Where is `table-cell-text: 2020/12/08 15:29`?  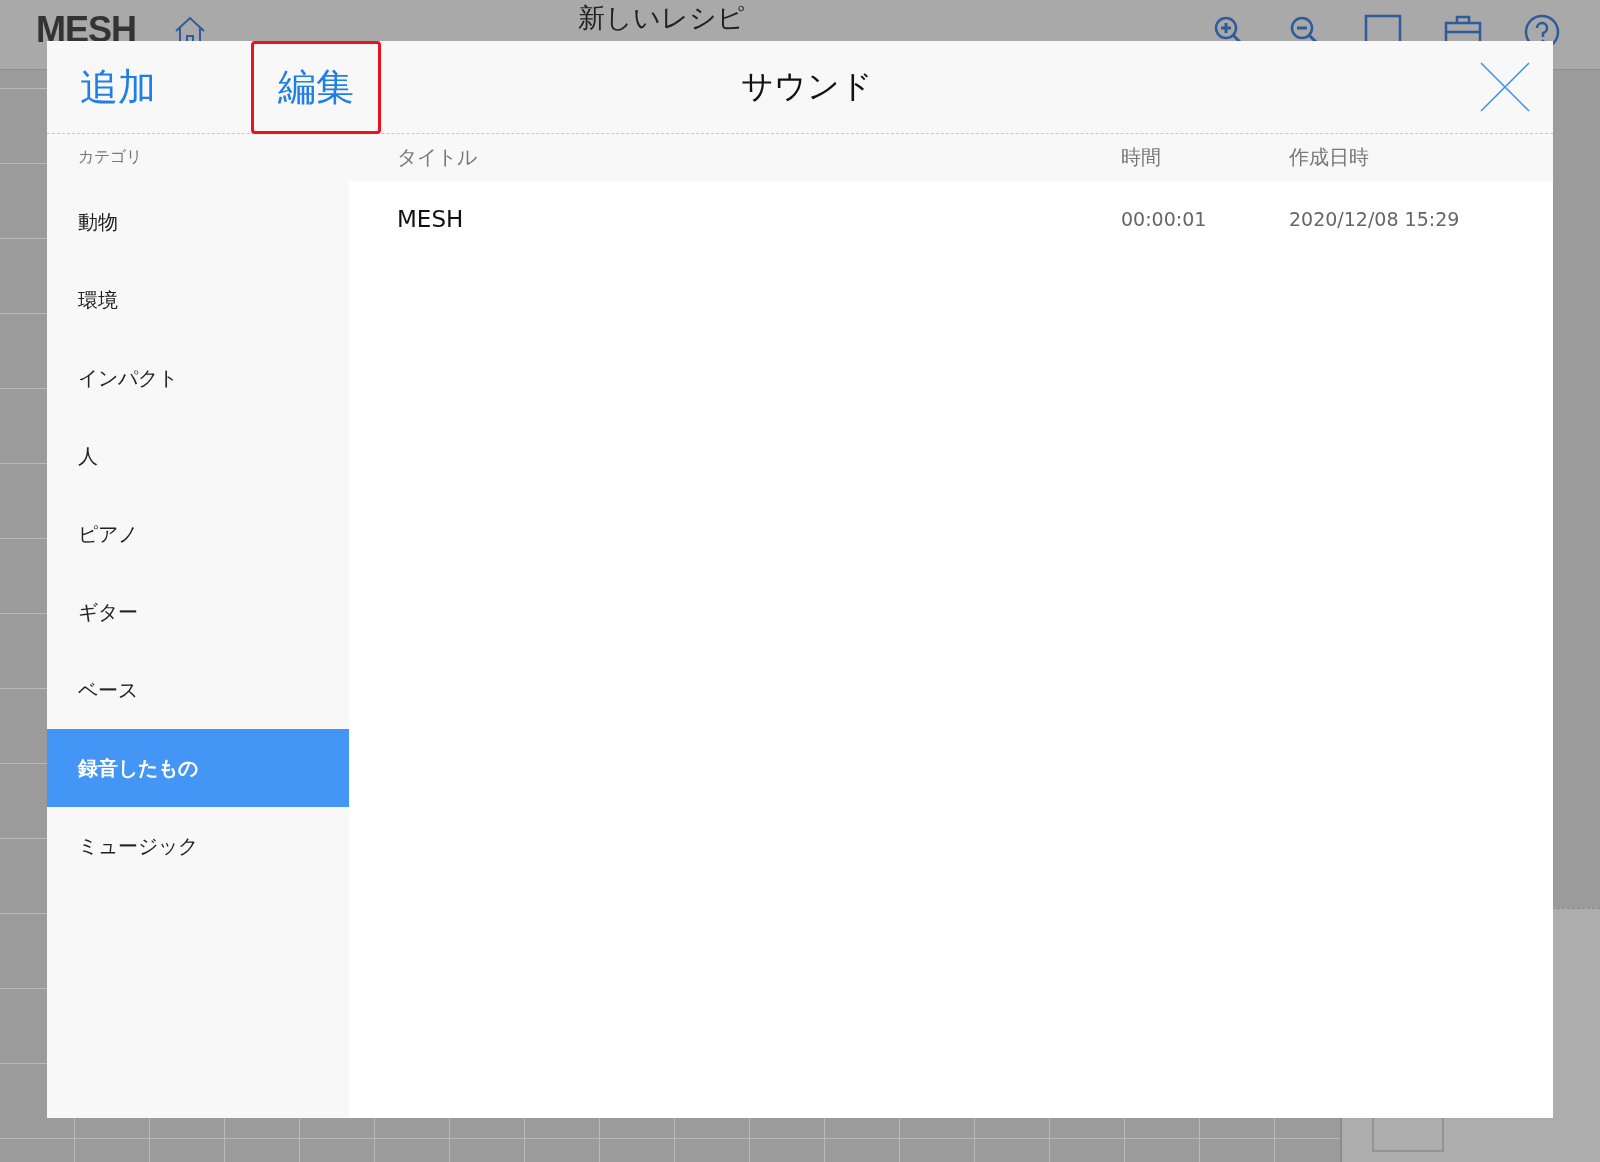
table-cell-text: 2020/12/08 15:29 is located at coordinates (1375, 219).